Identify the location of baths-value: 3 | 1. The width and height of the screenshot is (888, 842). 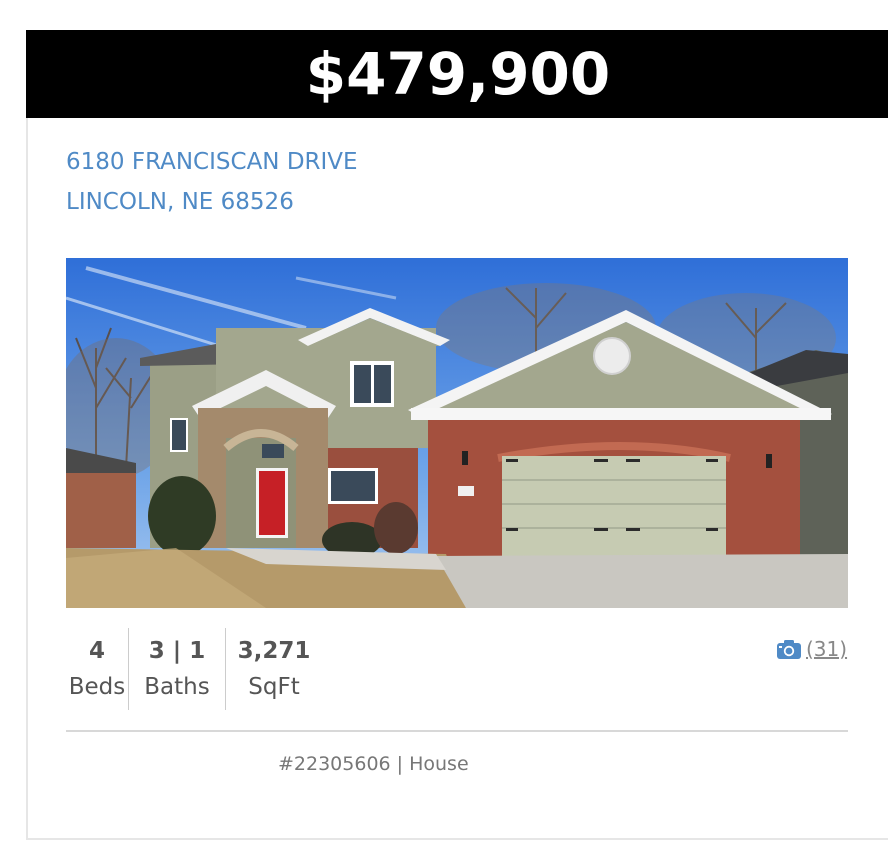
(177, 651).